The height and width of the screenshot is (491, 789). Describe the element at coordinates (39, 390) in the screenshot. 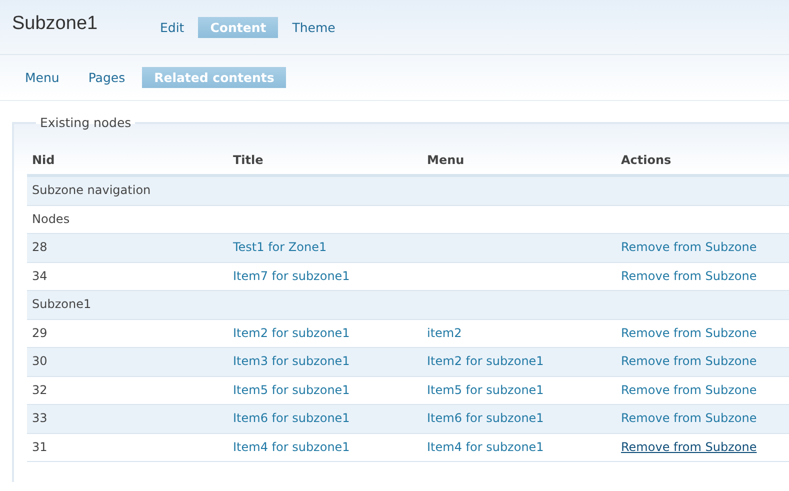

I see `nid-cell-text: 32` at that location.